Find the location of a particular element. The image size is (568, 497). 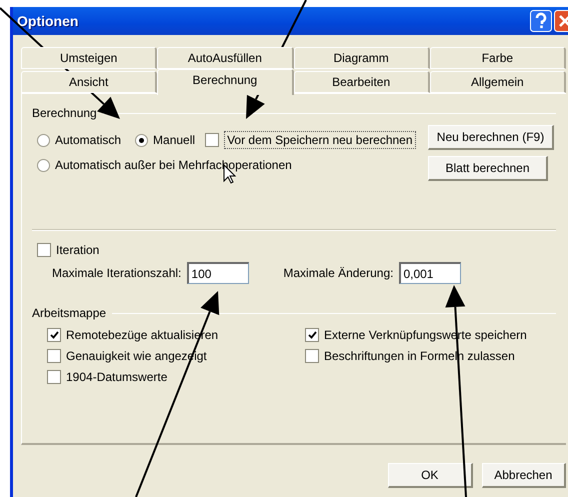

radio-label: Manuell is located at coordinates (174, 140).